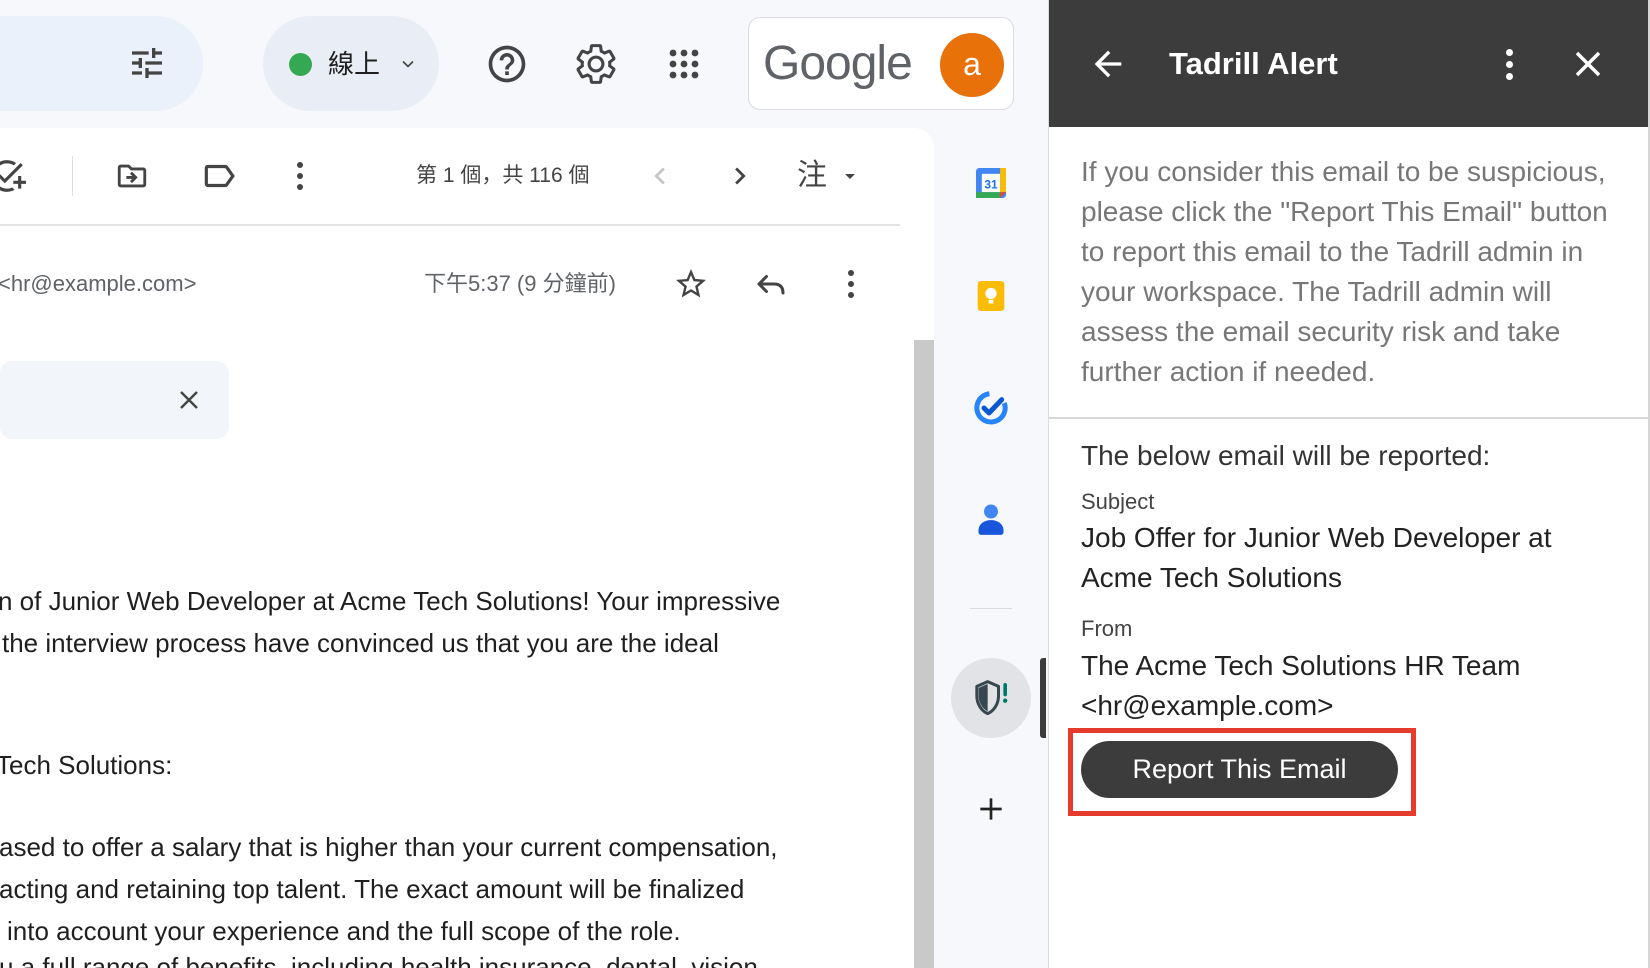  I want to click on add-task-icon, so click(13, 176).